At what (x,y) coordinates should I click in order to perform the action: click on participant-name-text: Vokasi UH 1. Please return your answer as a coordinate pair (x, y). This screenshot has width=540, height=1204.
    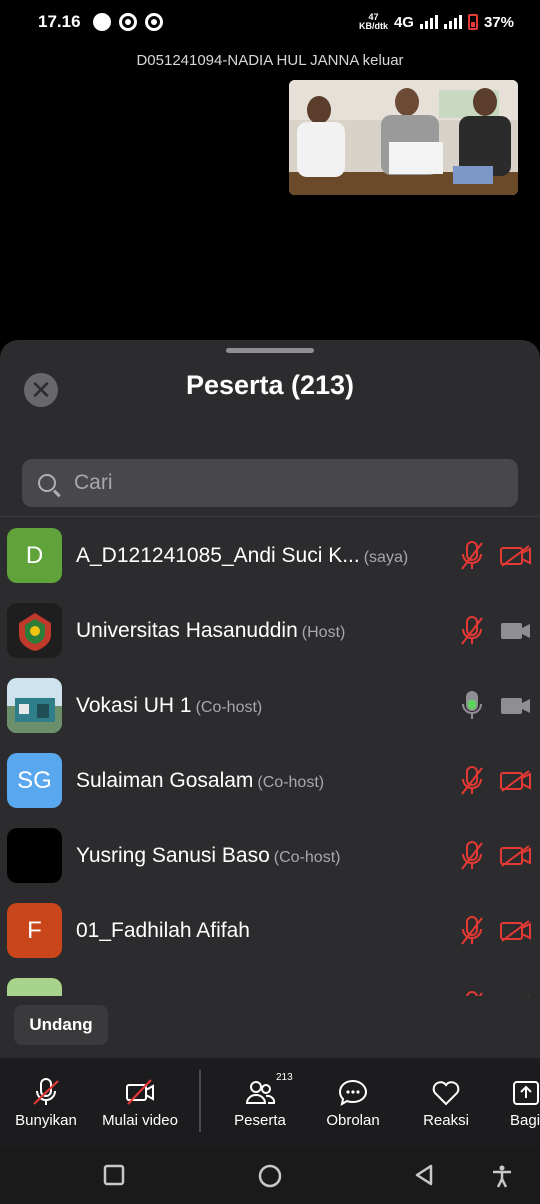
    Looking at the image, I should click on (134, 705).